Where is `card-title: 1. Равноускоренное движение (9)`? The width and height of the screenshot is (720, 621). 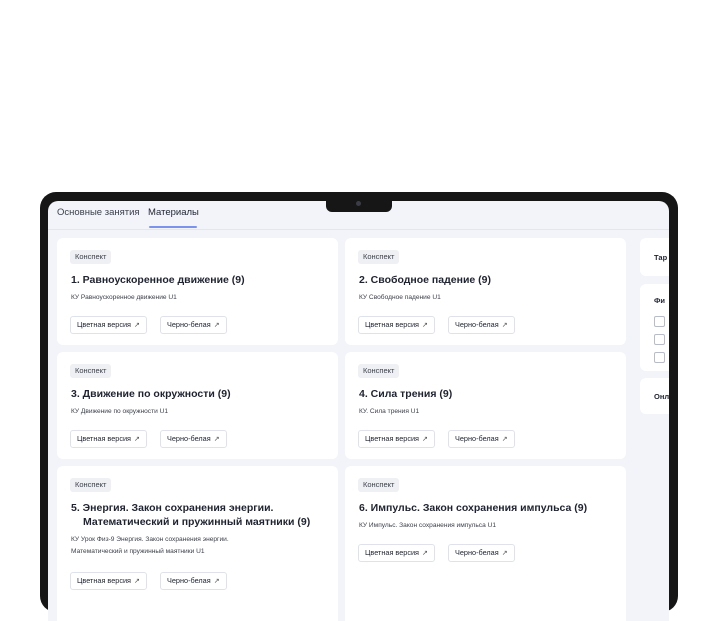
card-title: 1. Равноускоренное движение (9) is located at coordinates (158, 280).